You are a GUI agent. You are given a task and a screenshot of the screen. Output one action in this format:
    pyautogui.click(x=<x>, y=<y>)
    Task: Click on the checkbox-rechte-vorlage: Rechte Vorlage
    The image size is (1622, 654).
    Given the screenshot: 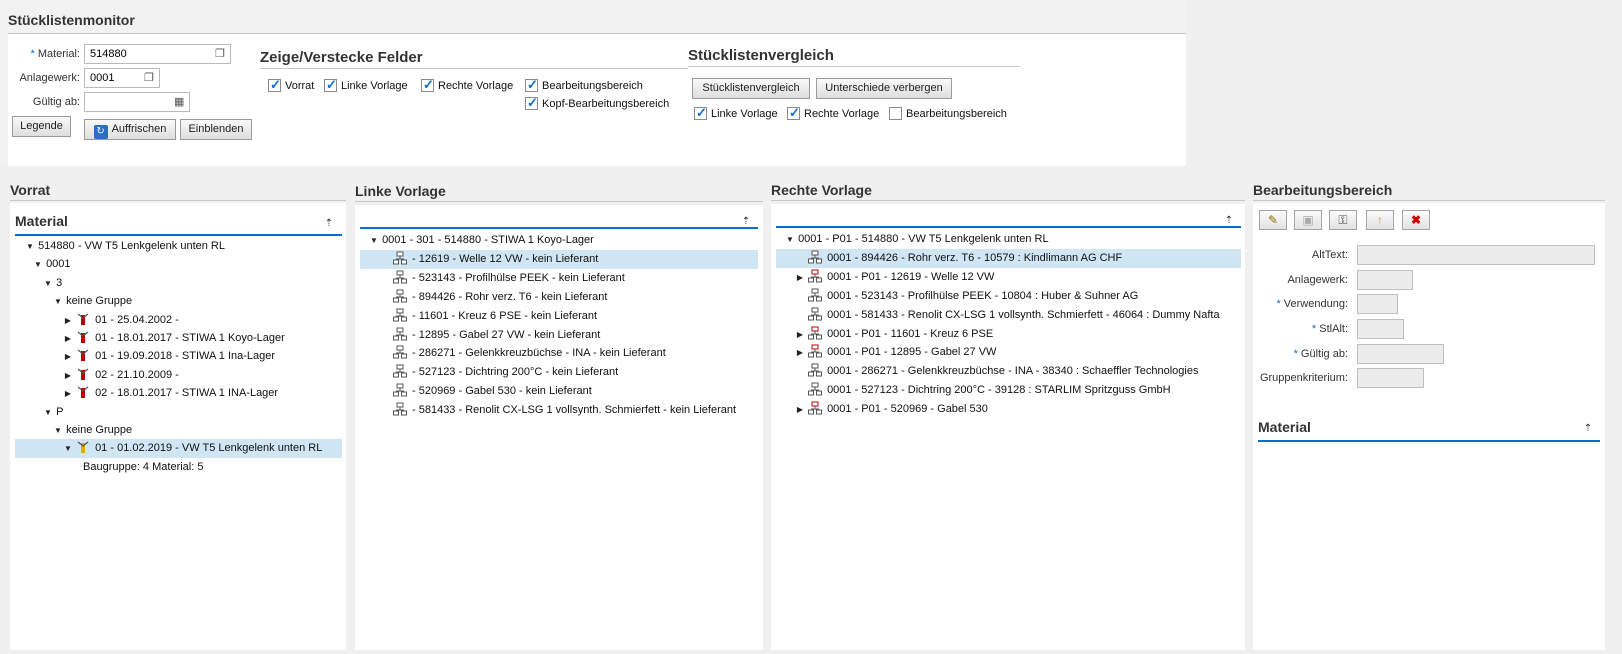 What is the action you would take?
    pyautogui.click(x=467, y=85)
    